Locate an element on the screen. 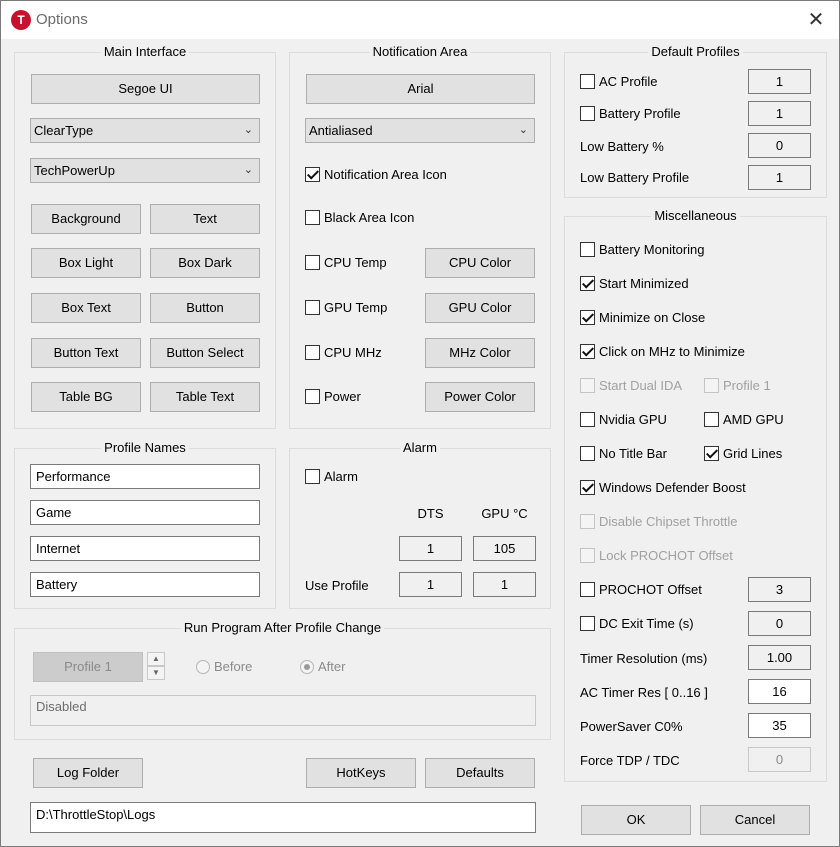  log-folder-button: Log Folder is located at coordinates (88, 773).